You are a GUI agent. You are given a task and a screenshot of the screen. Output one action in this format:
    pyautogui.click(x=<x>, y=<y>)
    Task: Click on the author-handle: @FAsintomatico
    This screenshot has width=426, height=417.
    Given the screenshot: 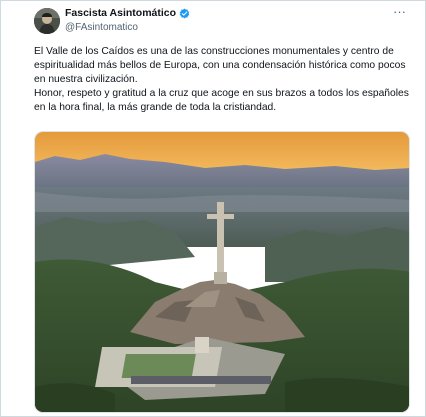 What is the action you would take?
    pyautogui.click(x=101, y=28)
    